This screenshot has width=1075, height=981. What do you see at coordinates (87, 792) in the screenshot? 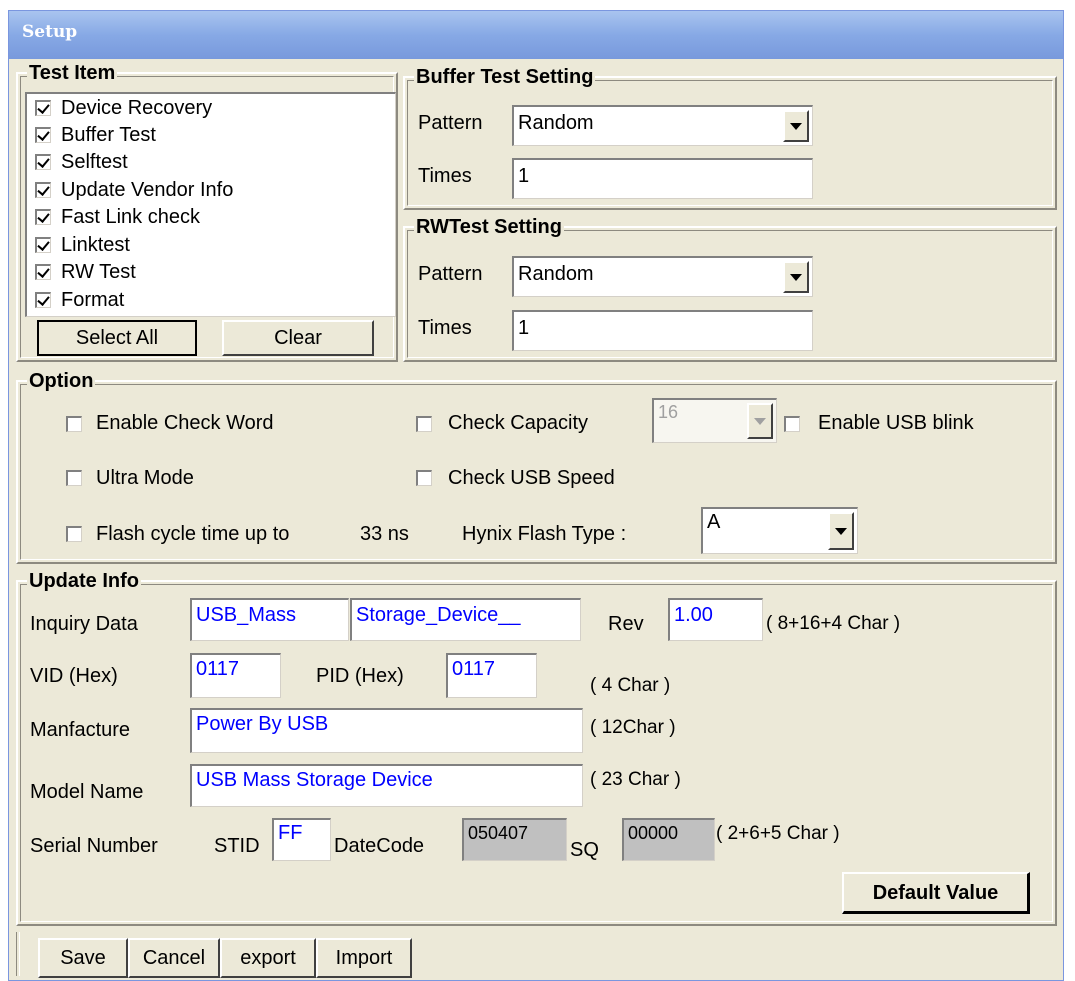
I see `model-name-label: Model Name` at bounding box center [87, 792].